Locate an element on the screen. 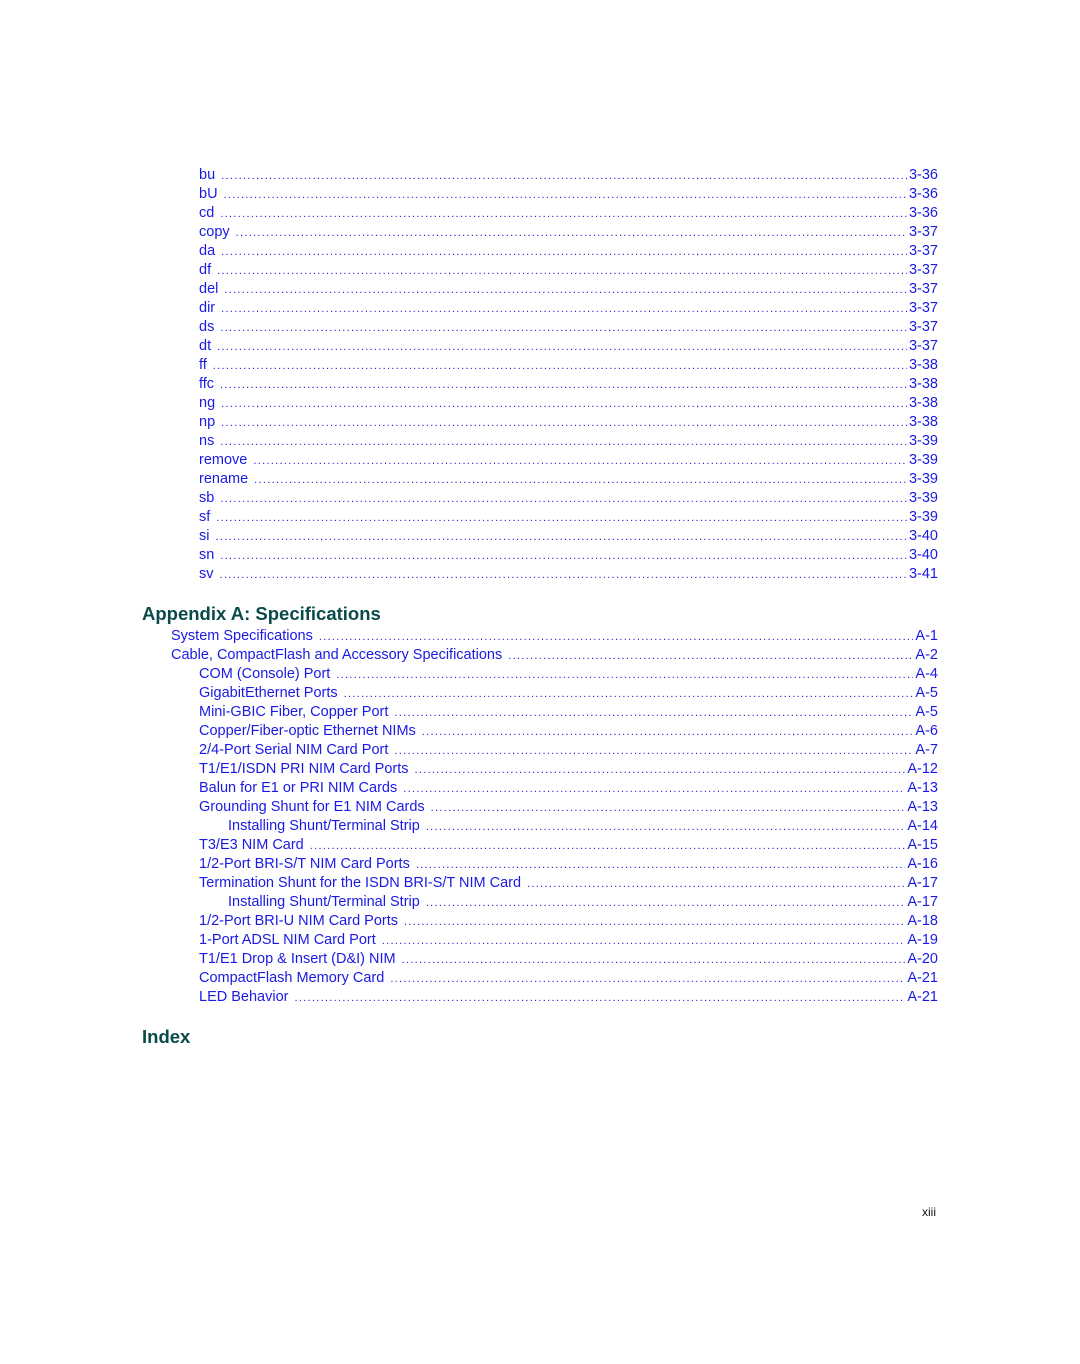 The image size is (1080, 1364). toc-entry: sn 3-40 is located at coordinates (568, 555).